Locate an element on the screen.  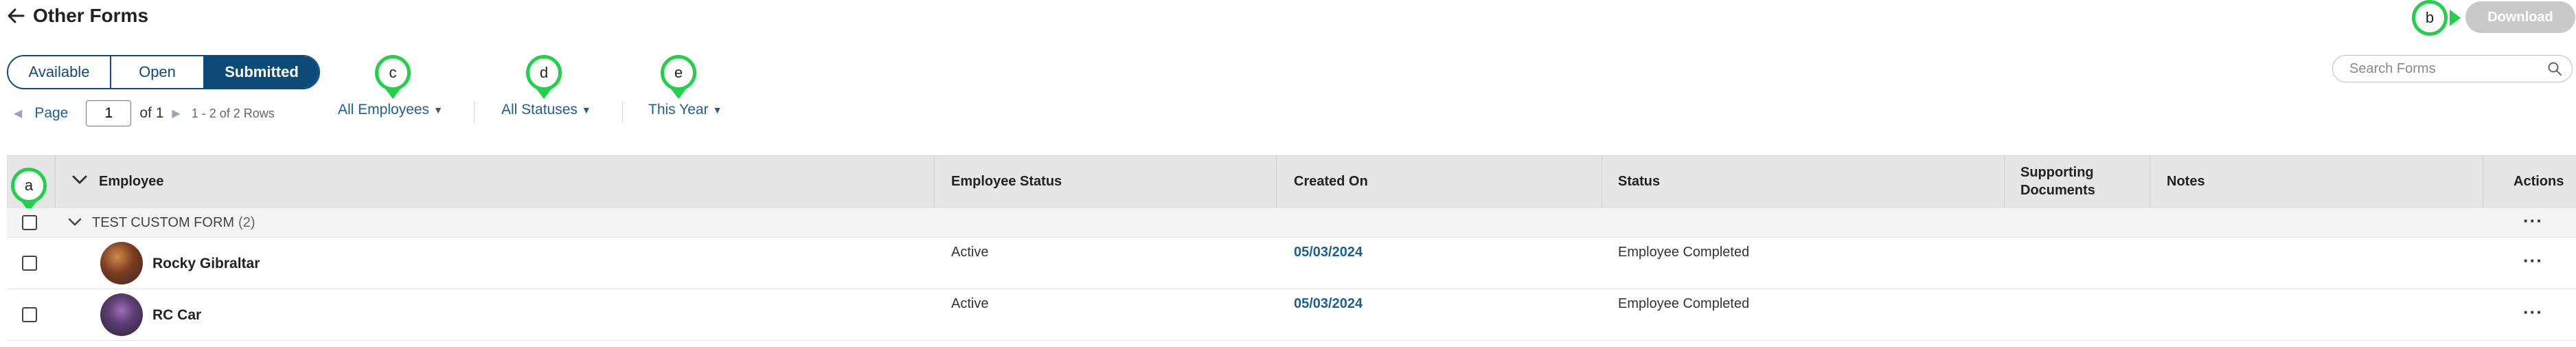
annotation-marker-c: c is located at coordinates (393, 73).